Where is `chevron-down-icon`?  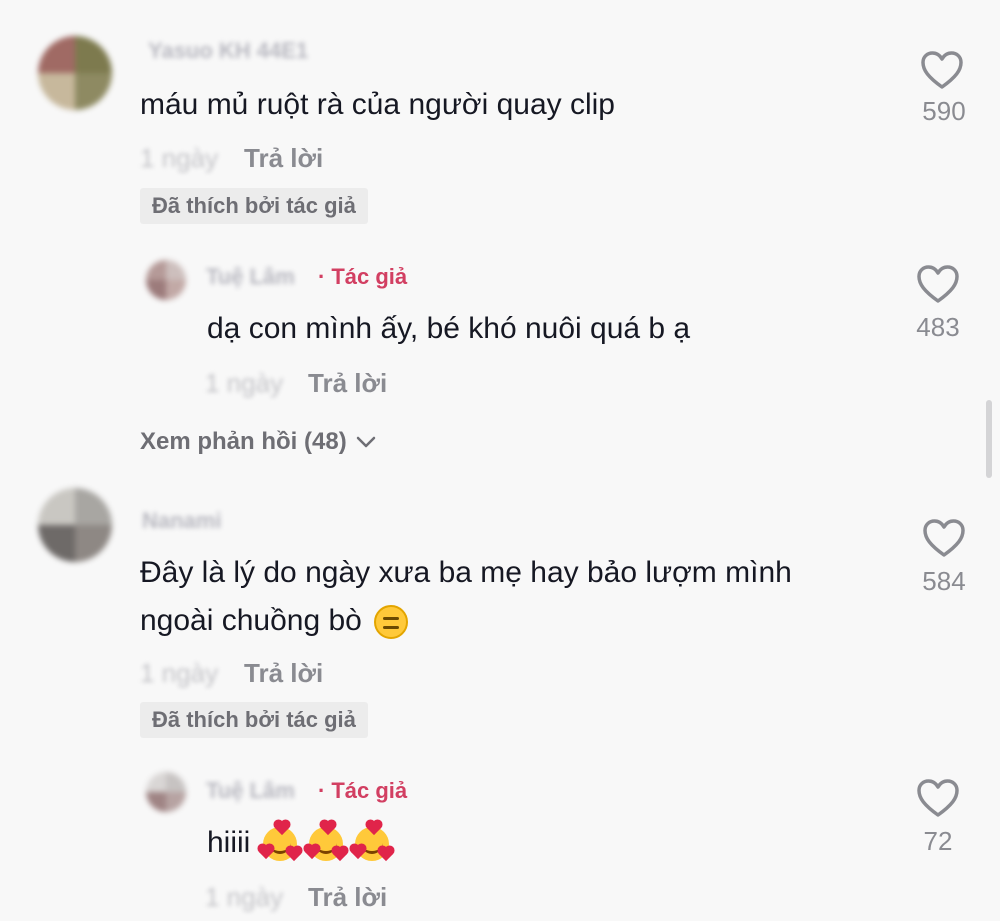 chevron-down-icon is located at coordinates (365, 442).